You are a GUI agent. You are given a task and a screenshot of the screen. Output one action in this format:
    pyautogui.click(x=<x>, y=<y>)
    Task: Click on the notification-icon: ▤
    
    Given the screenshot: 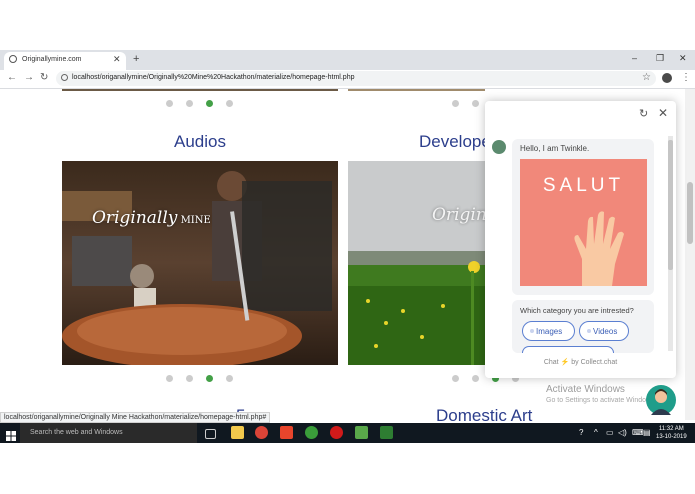 What is the action you would take?
    pyautogui.click(x=647, y=432)
    